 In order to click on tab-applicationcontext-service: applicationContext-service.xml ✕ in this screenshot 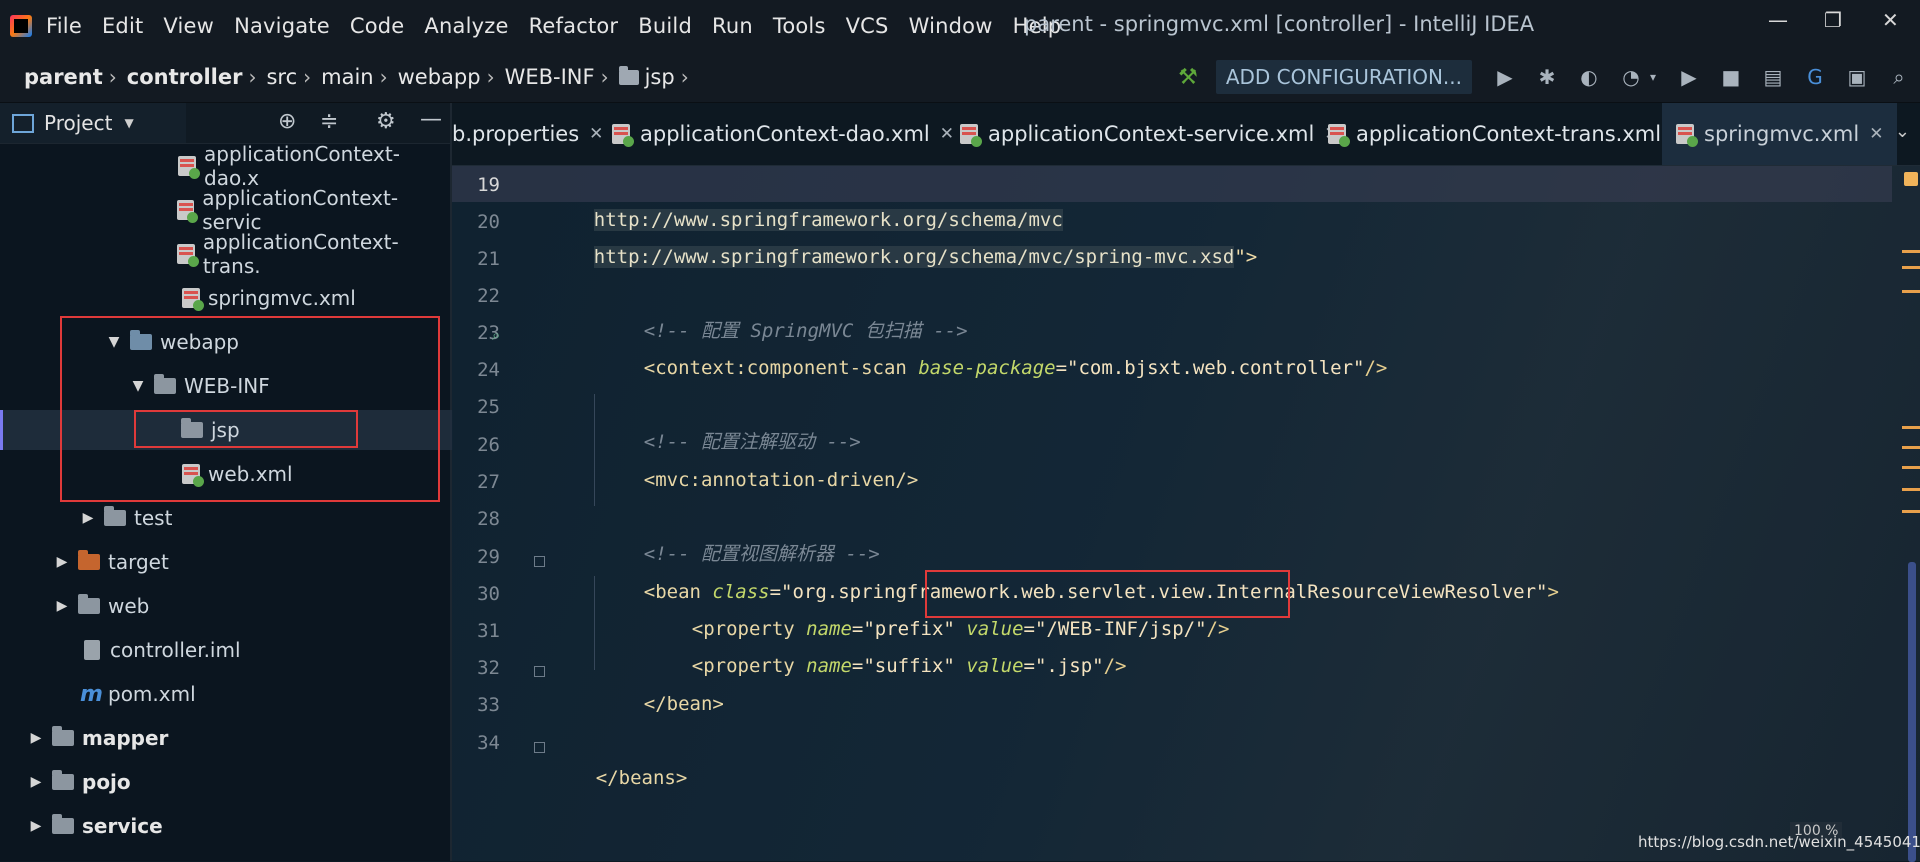, I will do `click(1149, 134)`.